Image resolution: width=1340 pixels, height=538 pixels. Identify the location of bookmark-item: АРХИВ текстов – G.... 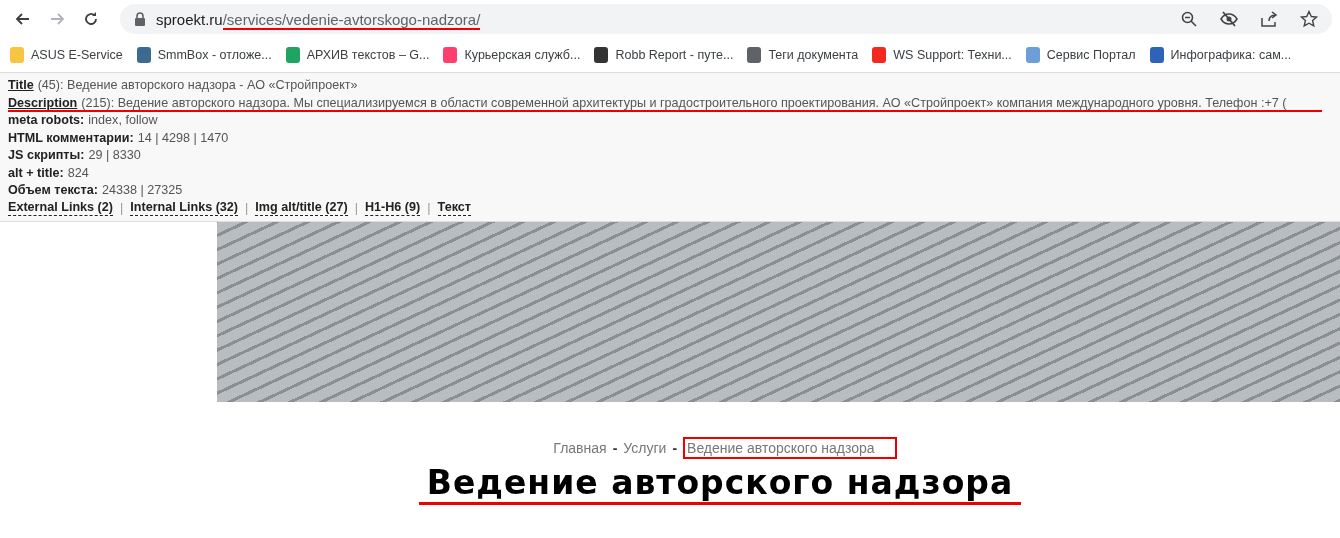
(357, 55).